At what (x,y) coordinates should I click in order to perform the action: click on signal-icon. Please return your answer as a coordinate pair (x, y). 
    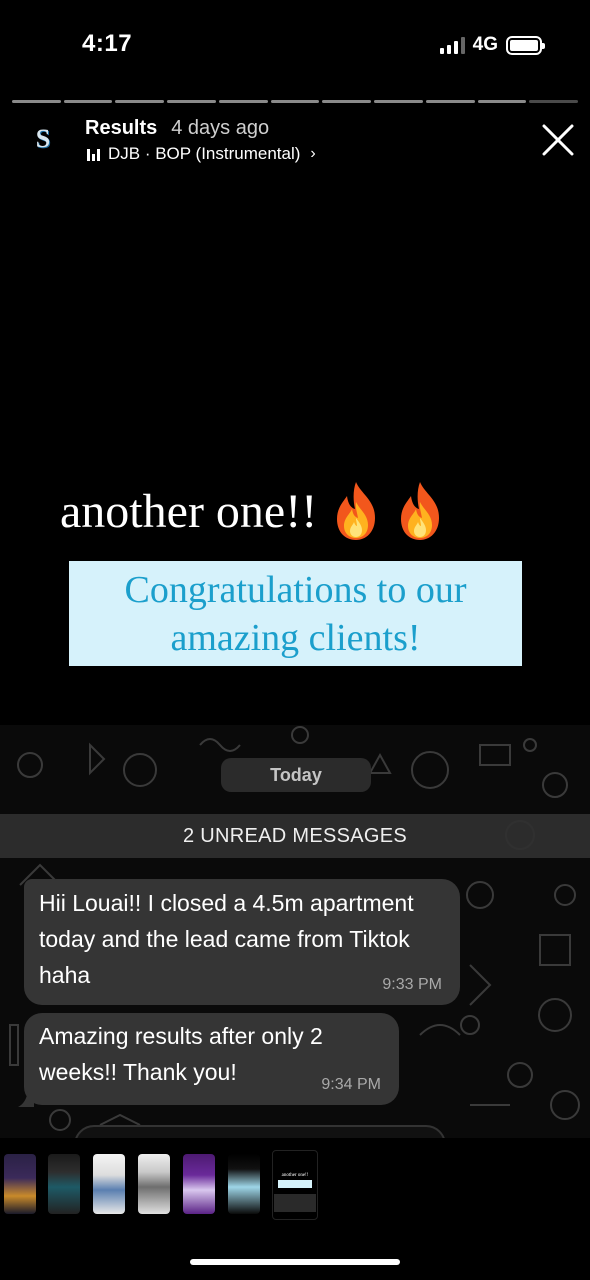
    Looking at the image, I should click on (452, 45).